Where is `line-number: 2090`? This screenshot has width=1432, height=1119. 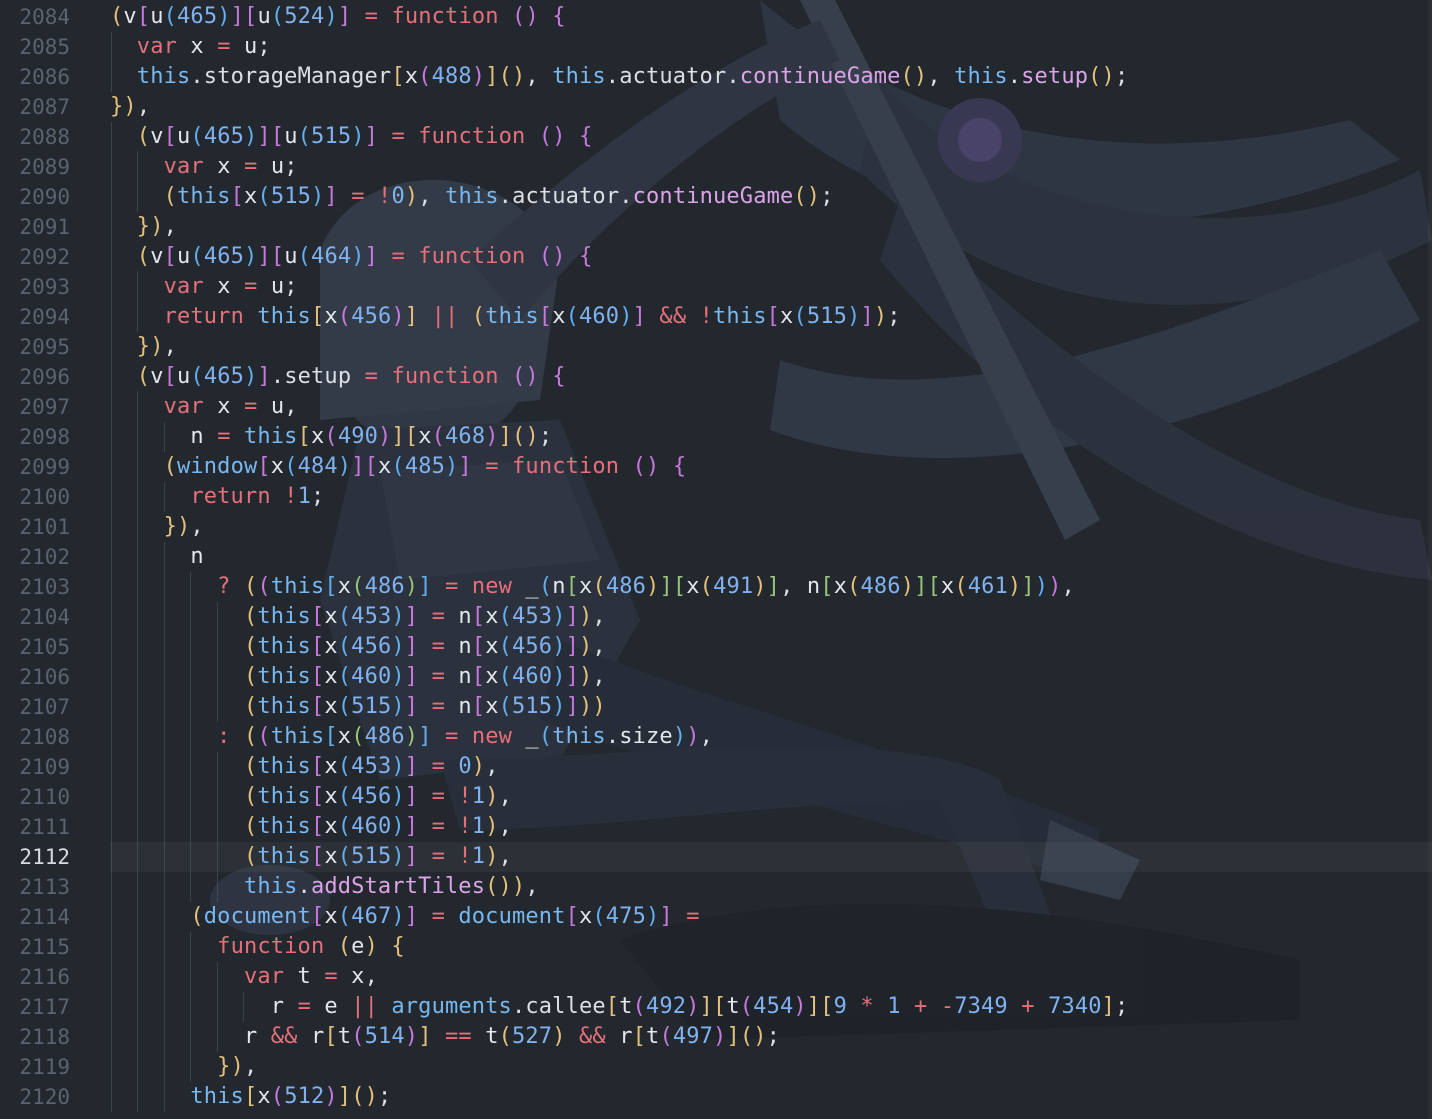
line-number: 2090 is located at coordinates (44, 197).